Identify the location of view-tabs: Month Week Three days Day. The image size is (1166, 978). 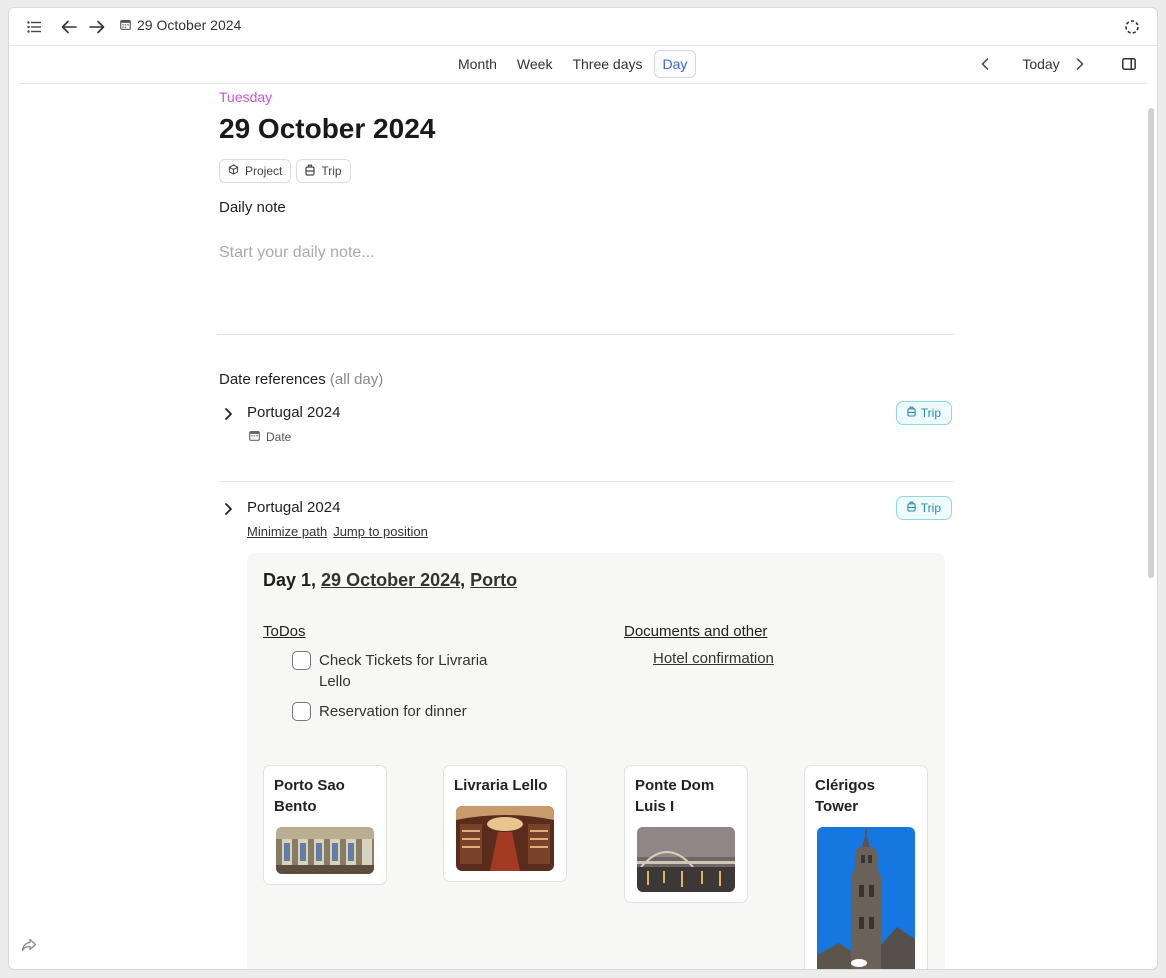
(573, 64).